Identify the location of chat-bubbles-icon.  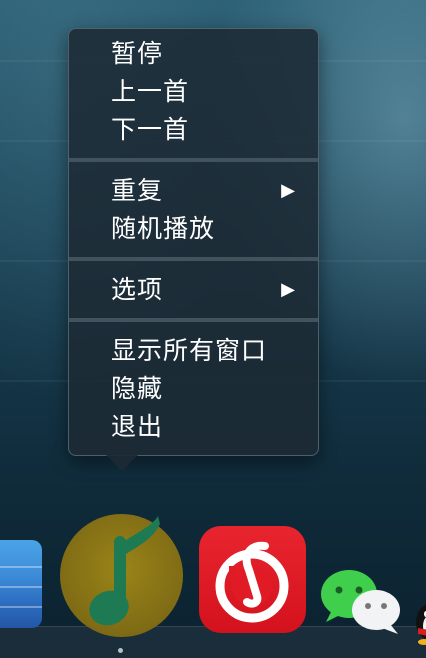
(360, 602).